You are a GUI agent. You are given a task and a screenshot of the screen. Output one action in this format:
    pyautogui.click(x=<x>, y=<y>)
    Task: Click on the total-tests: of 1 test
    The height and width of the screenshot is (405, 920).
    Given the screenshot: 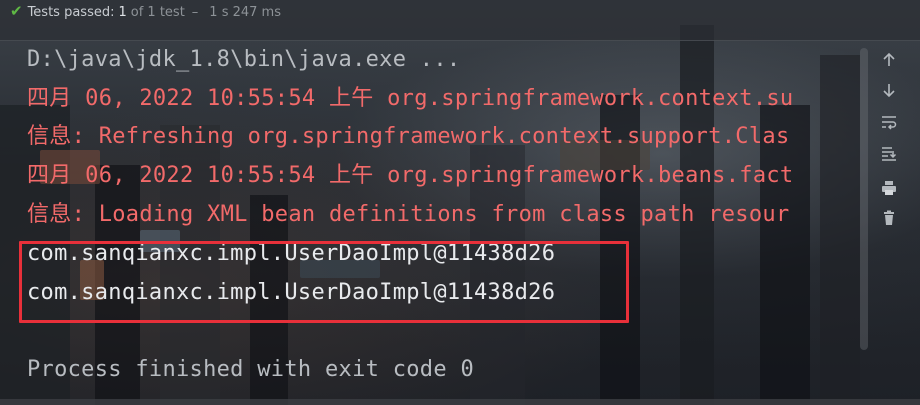 What is the action you would take?
    pyautogui.click(x=157, y=12)
    